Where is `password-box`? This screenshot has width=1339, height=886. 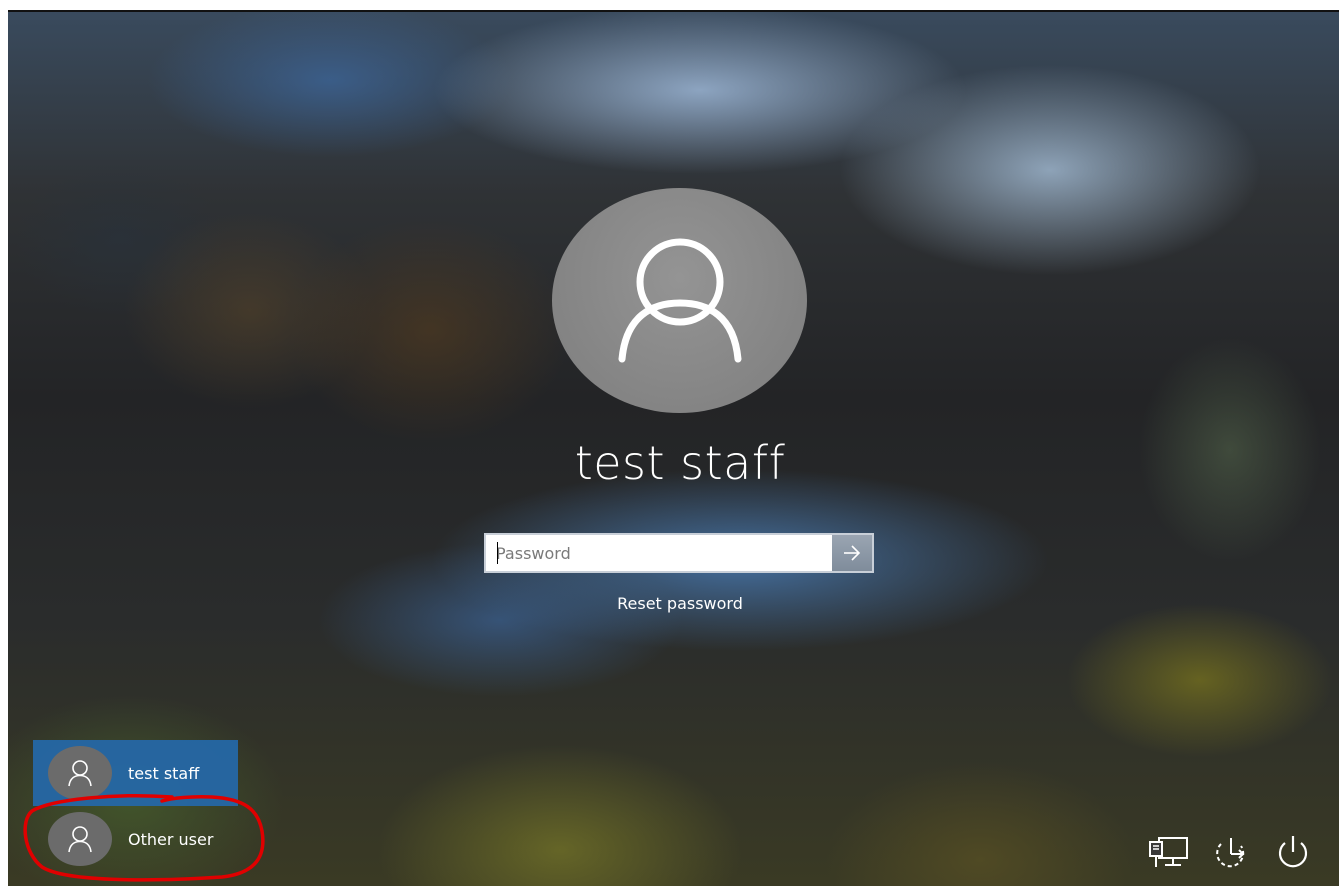 password-box is located at coordinates (679, 553).